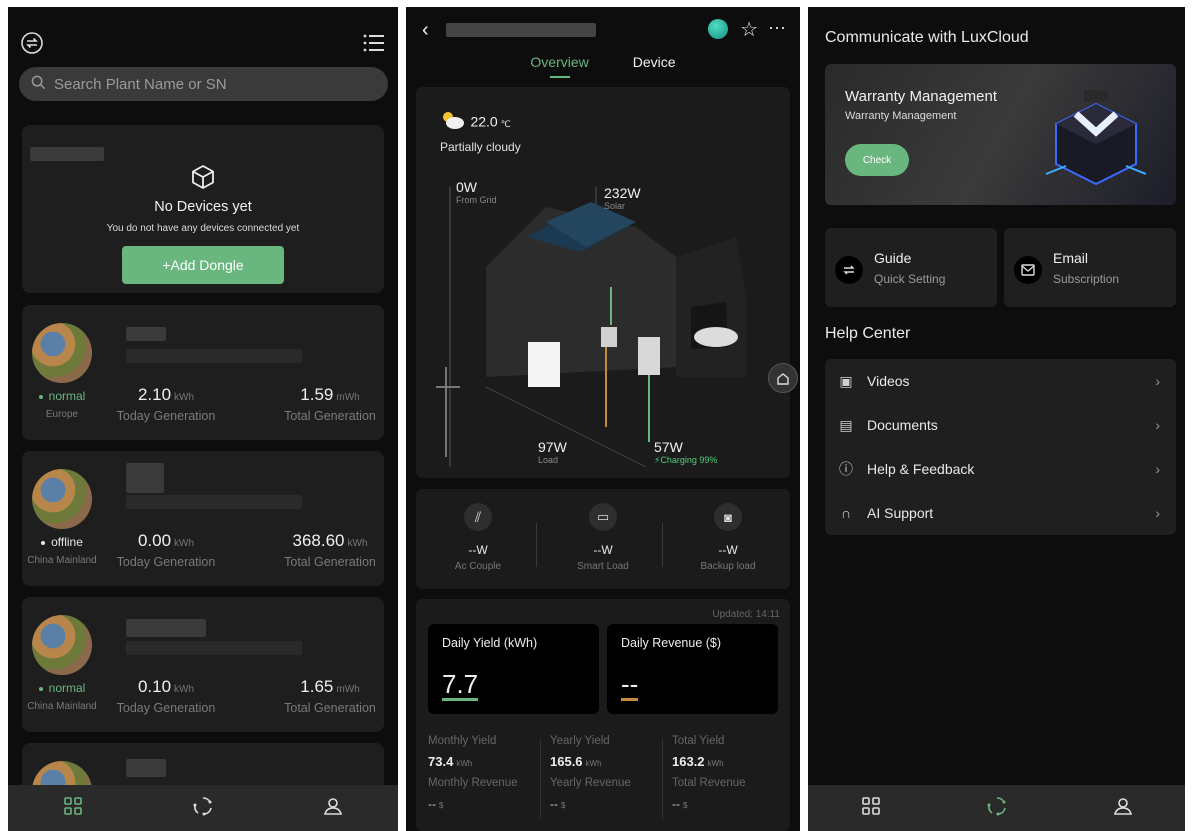 This screenshot has height=831, width=1192. What do you see at coordinates (728, 537) in the screenshot?
I see `backup-load: ◙ --W Backup load` at bounding box center [728, 537].